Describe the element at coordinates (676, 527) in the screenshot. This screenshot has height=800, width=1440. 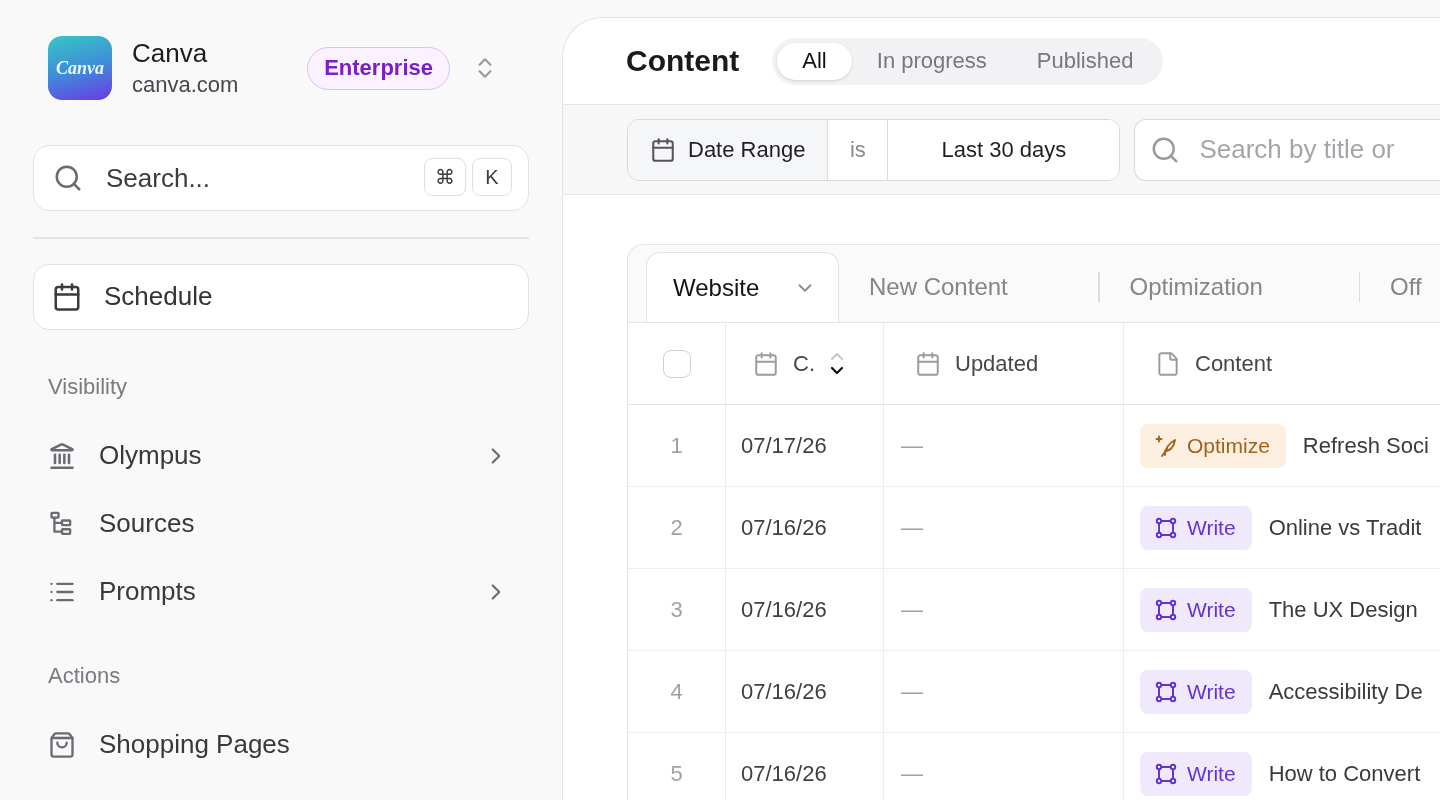
I see `row-number: 2` at that location.